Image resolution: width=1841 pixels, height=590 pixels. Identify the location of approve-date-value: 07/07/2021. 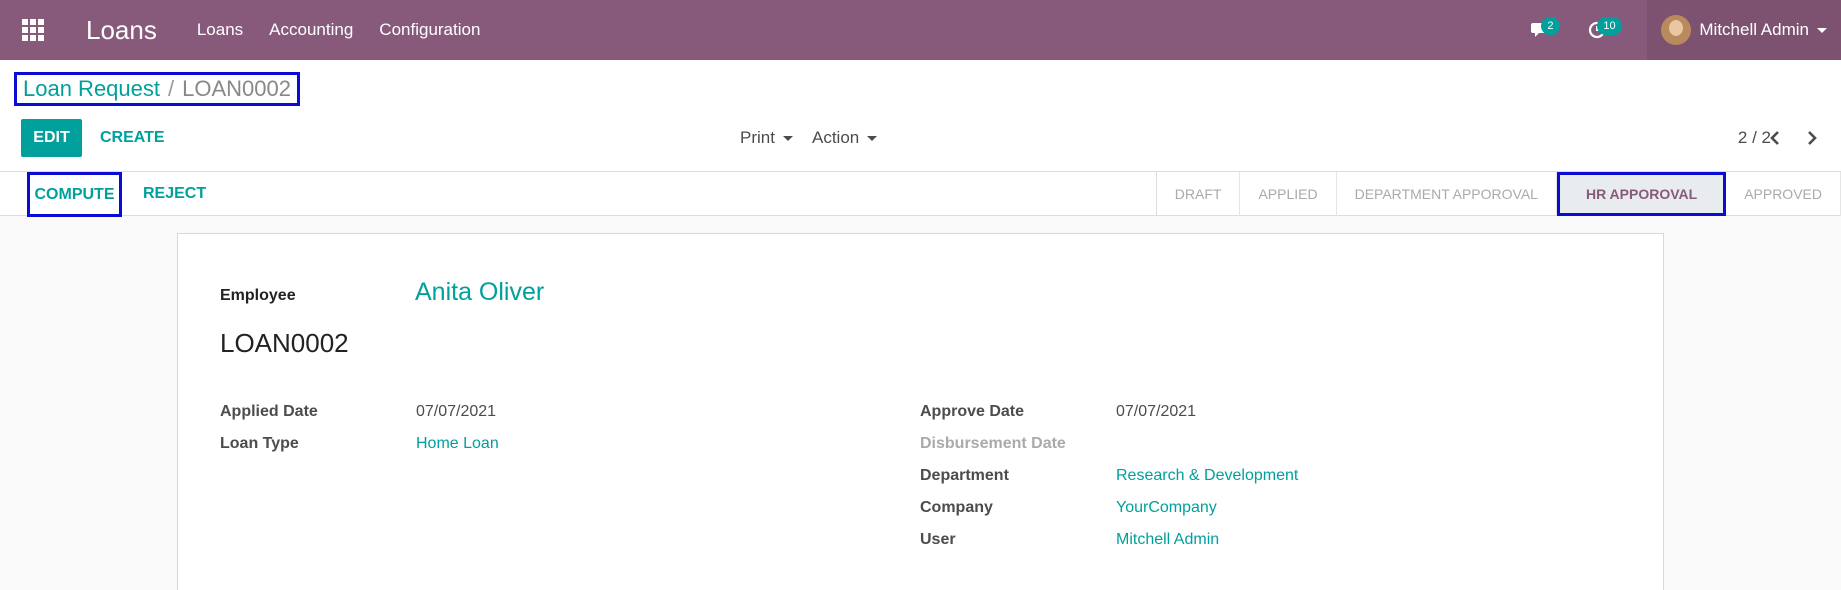
(1156, 411).